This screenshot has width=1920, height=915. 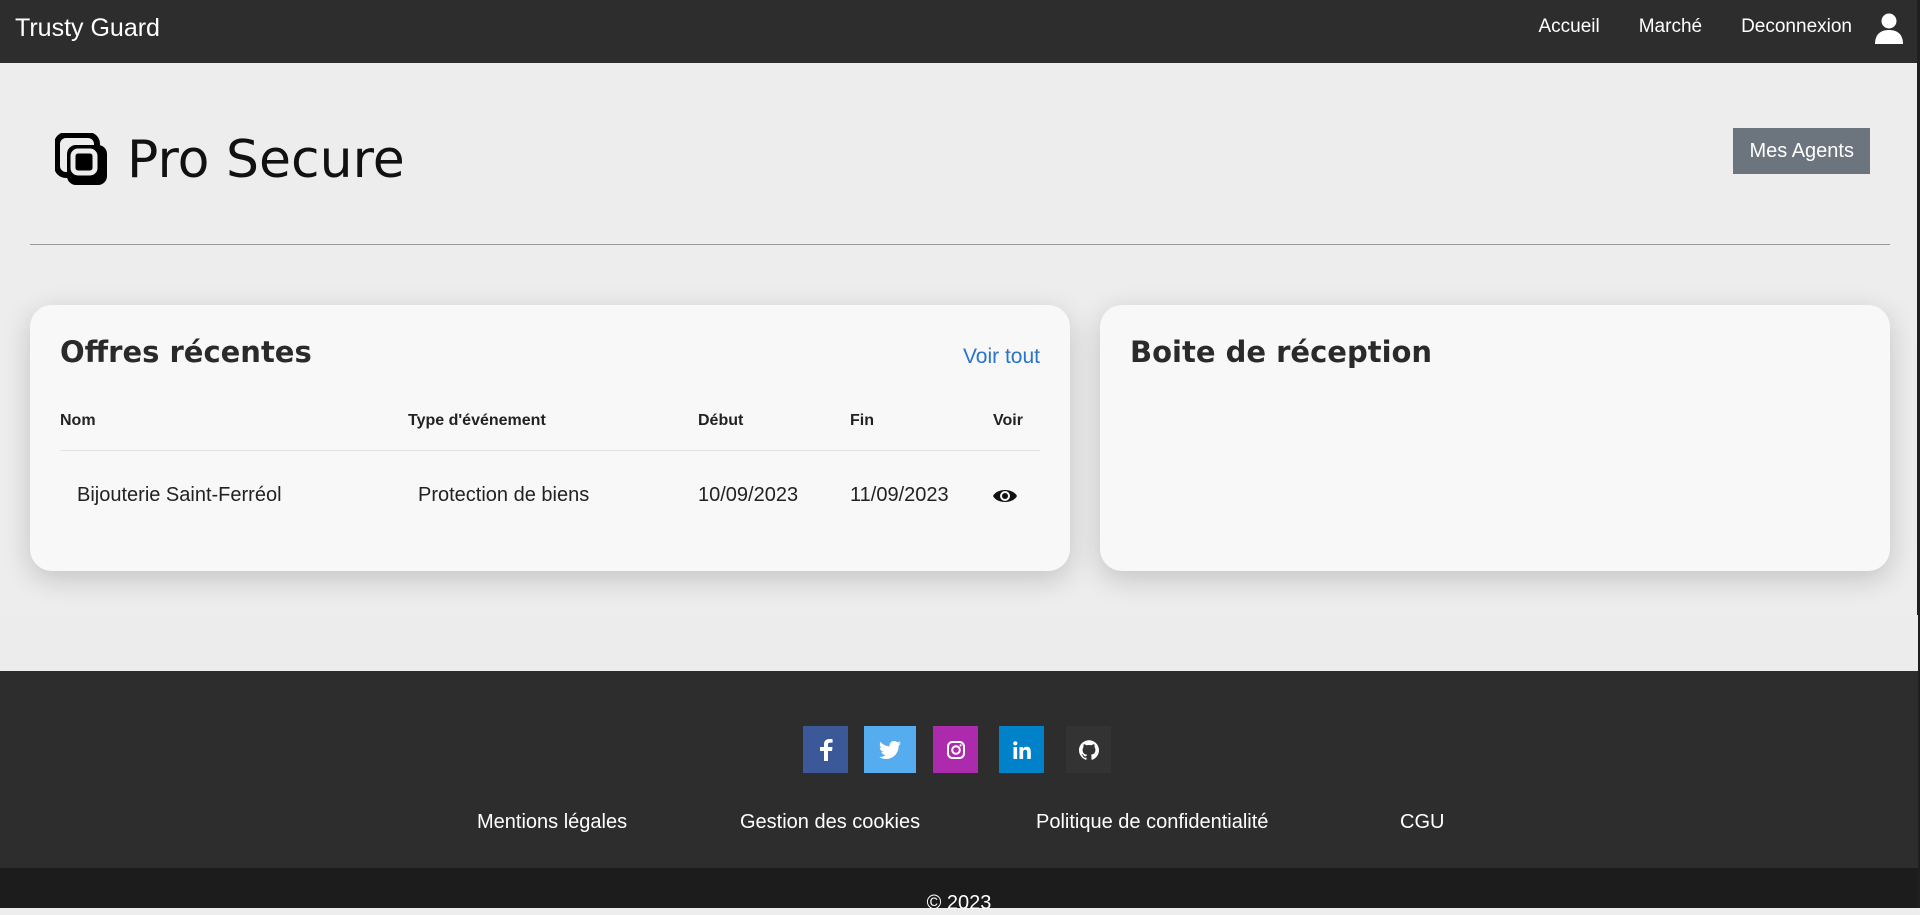 I want to click on copyright-text: © 2023, so click(x=959, y=903).